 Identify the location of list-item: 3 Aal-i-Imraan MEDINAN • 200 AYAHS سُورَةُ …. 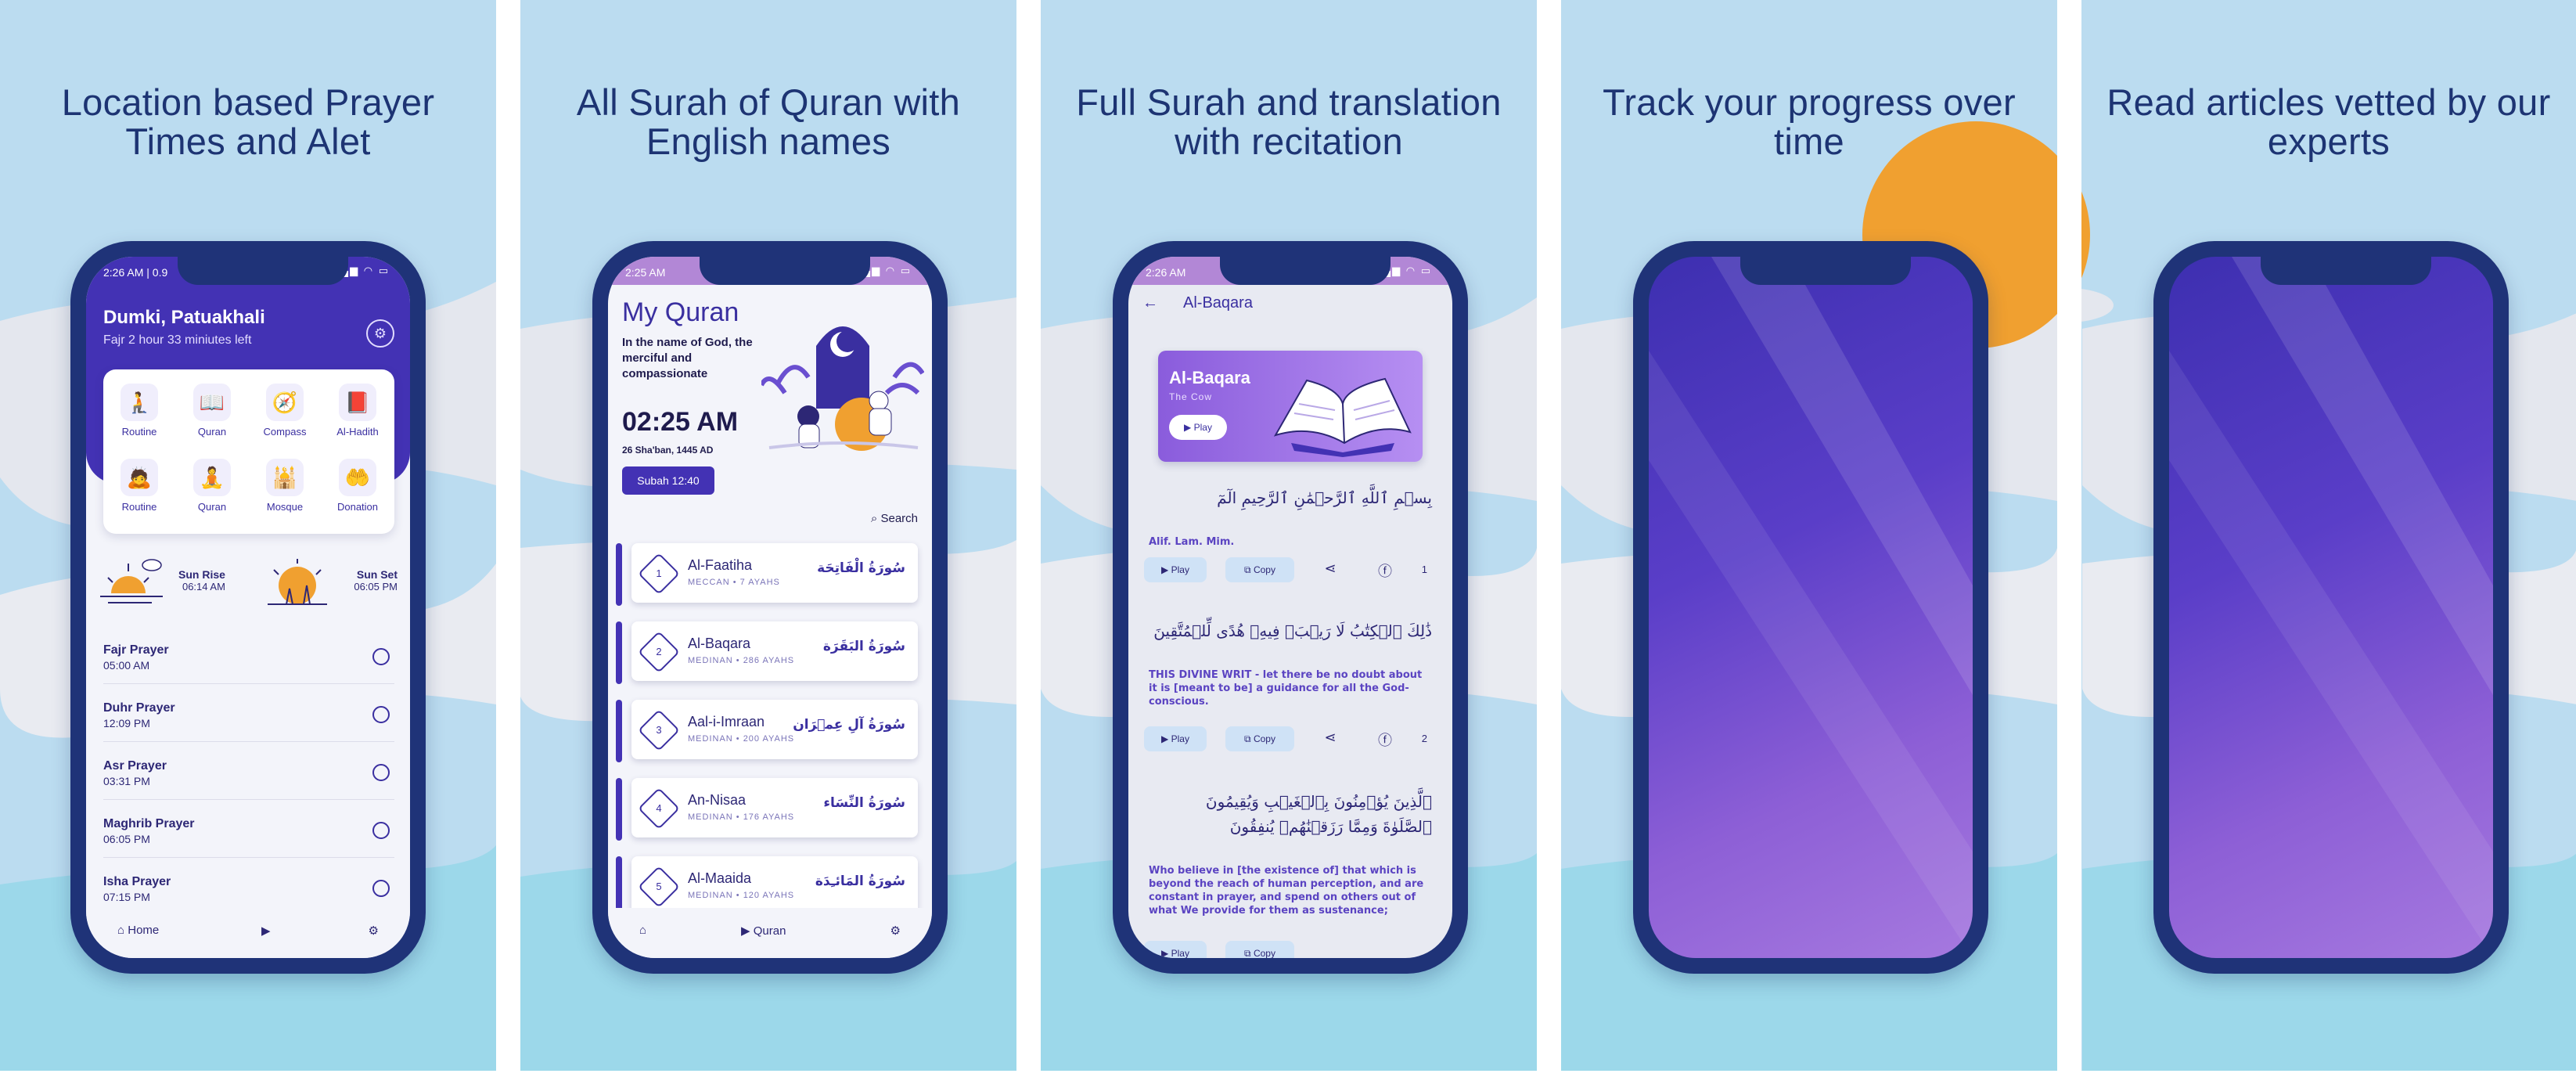
(767, 731).